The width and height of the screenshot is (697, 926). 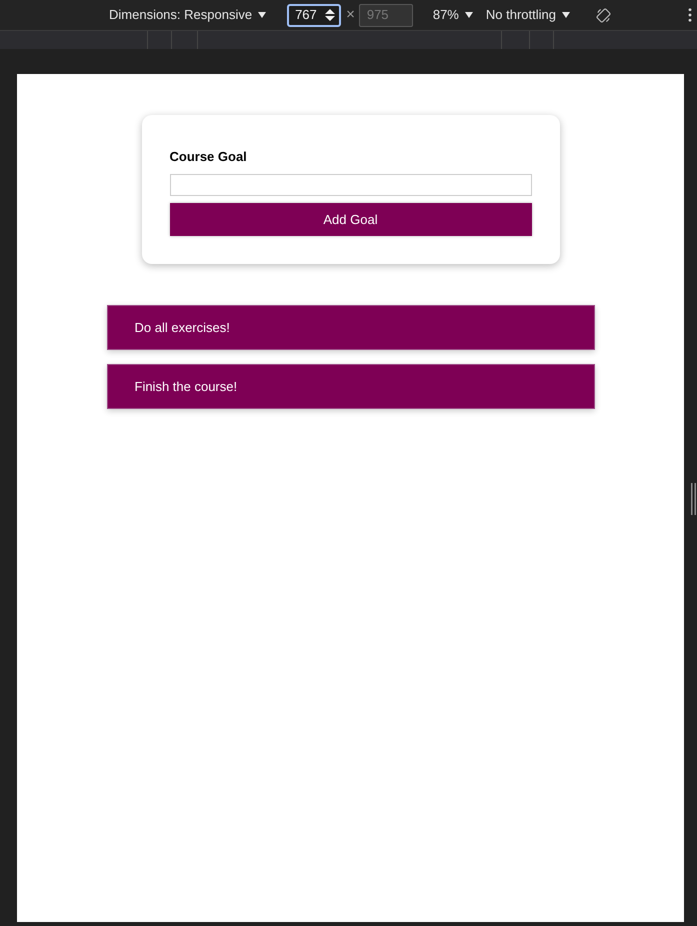 What do you see at coordinates (350, 327) in the screenshot?
I see `goal-item: Do all exercises!` at bounding box center [350, 327].